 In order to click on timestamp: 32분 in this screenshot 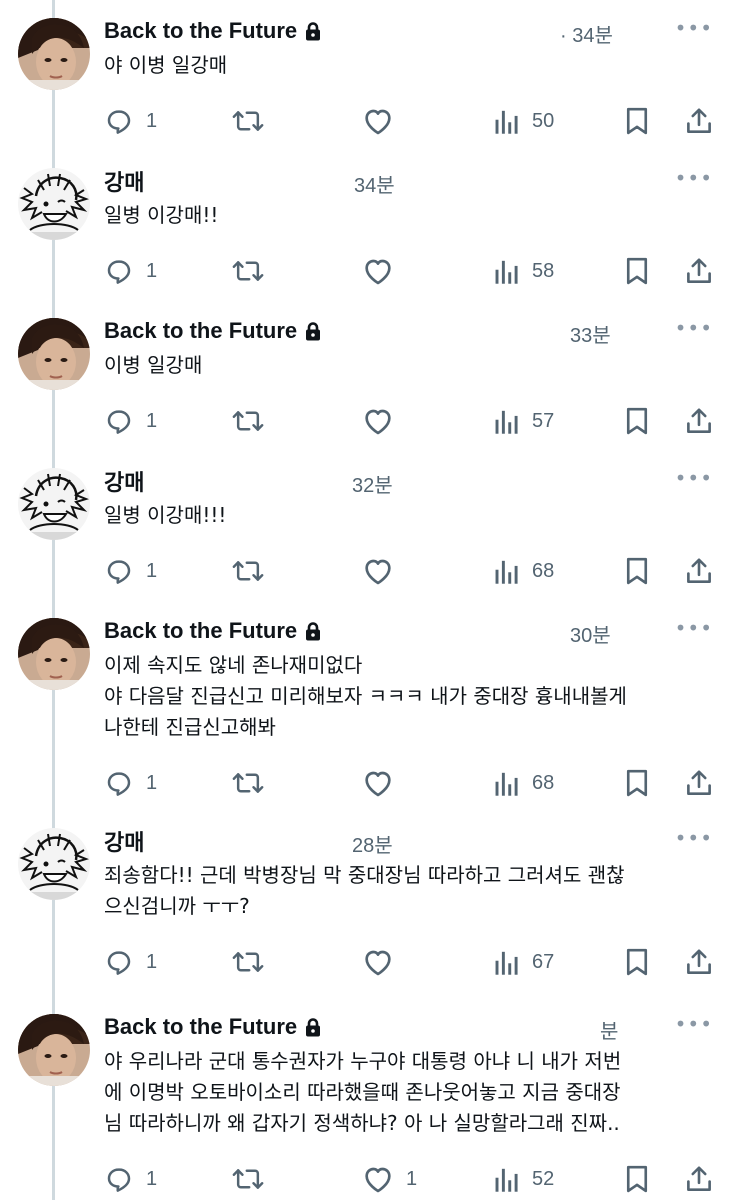, I will do `click(372, 483)`.